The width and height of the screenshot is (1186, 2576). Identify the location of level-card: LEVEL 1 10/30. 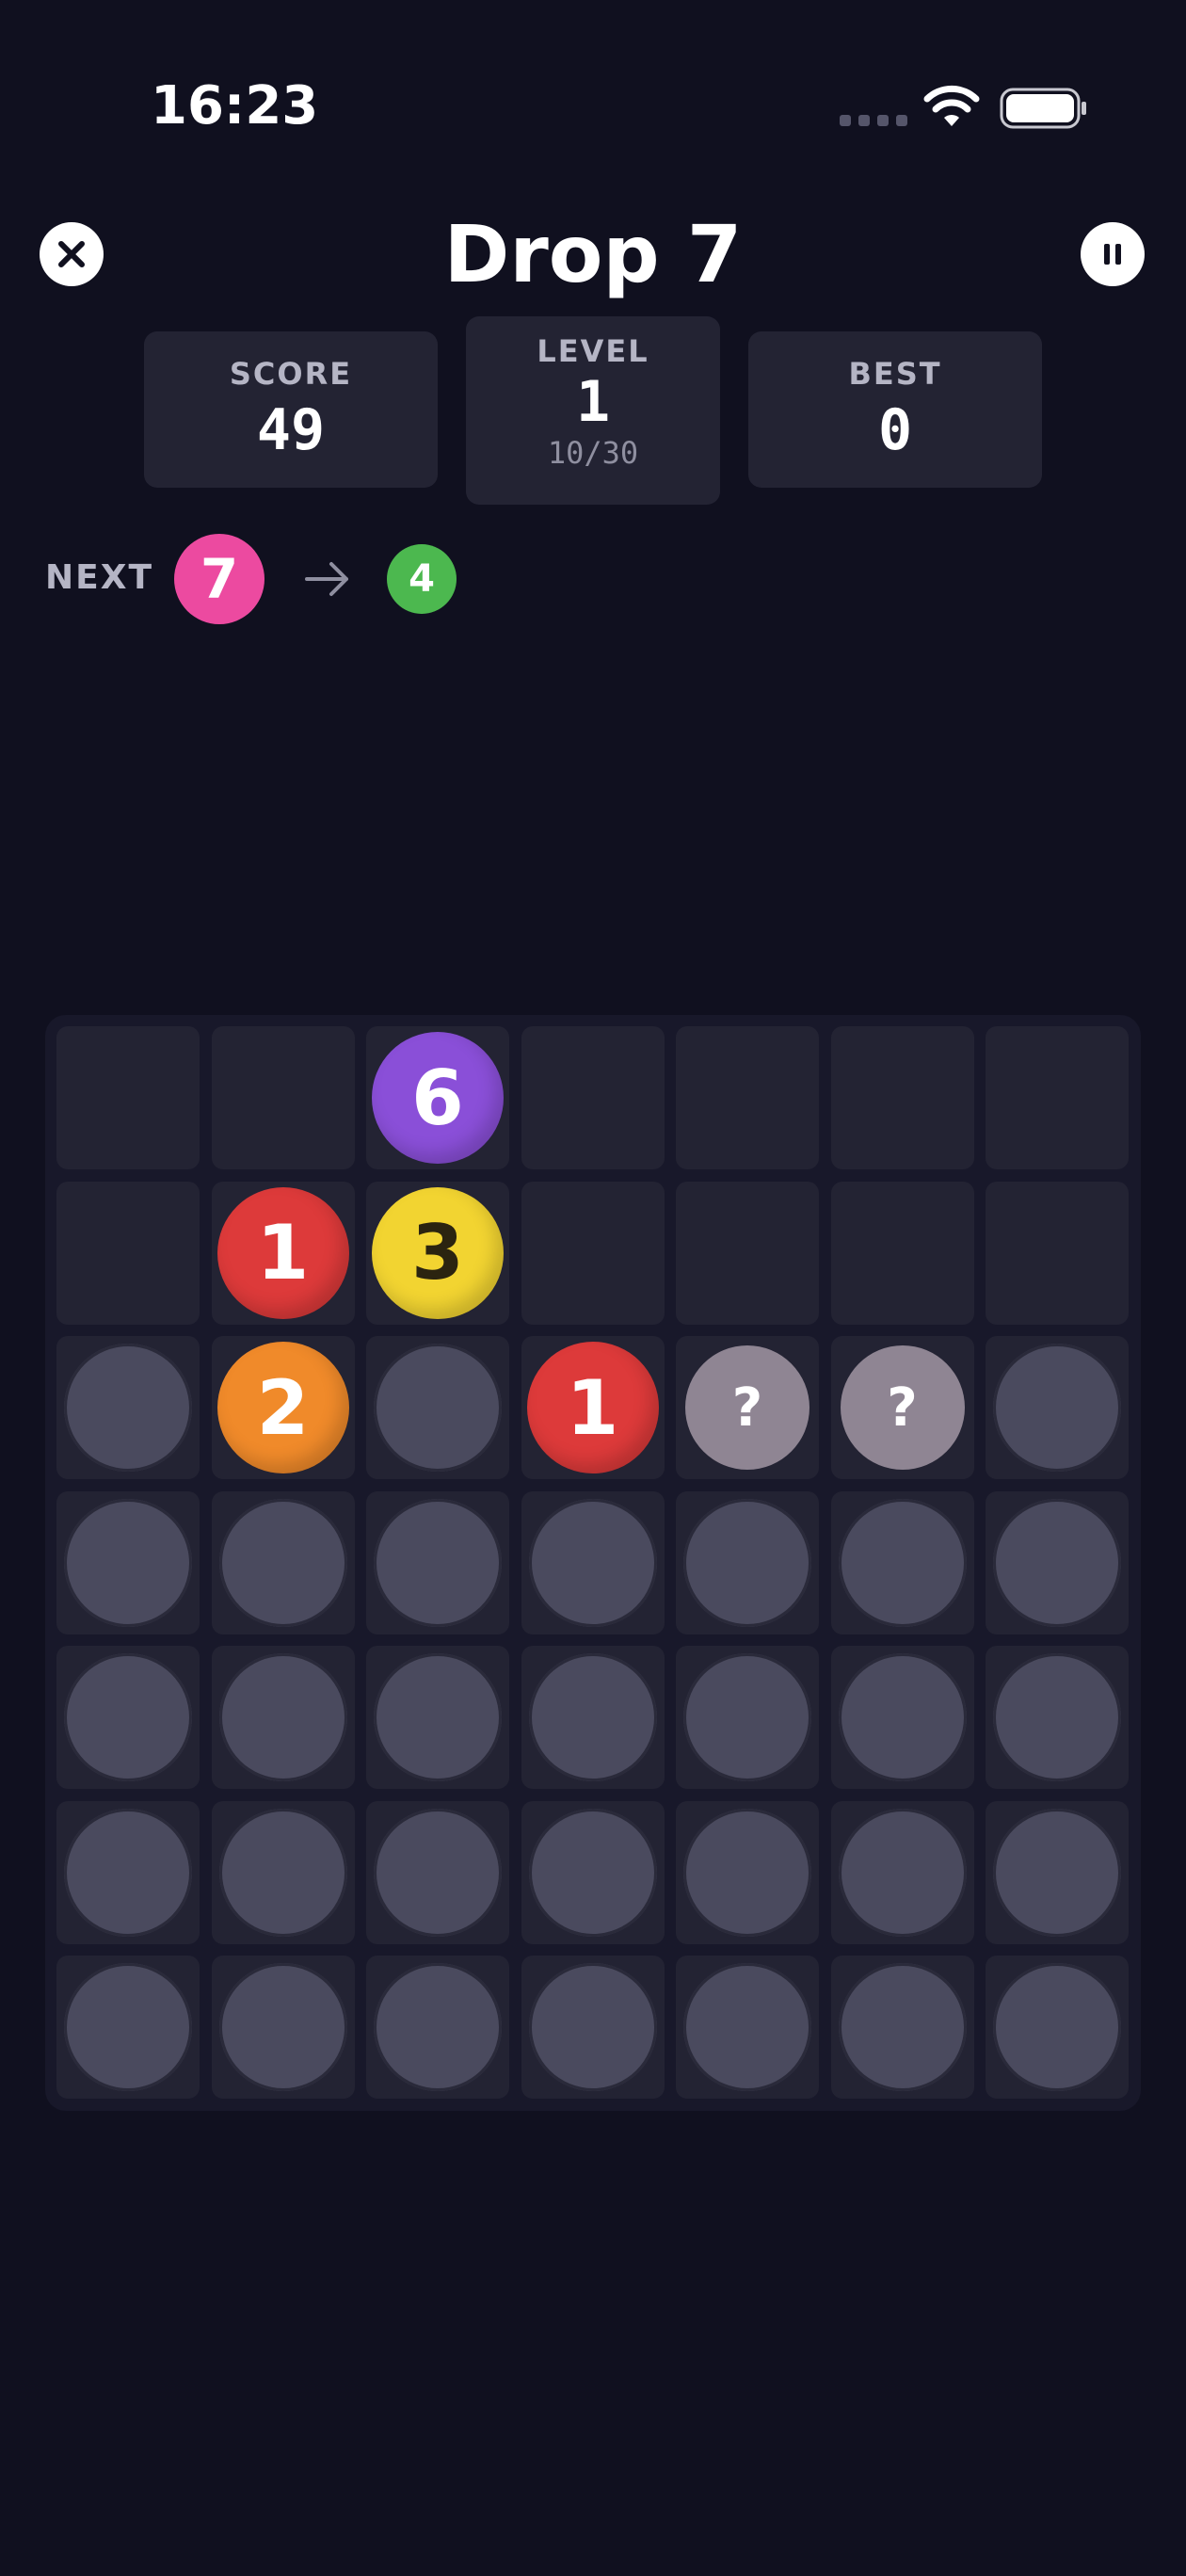
(593, 410).